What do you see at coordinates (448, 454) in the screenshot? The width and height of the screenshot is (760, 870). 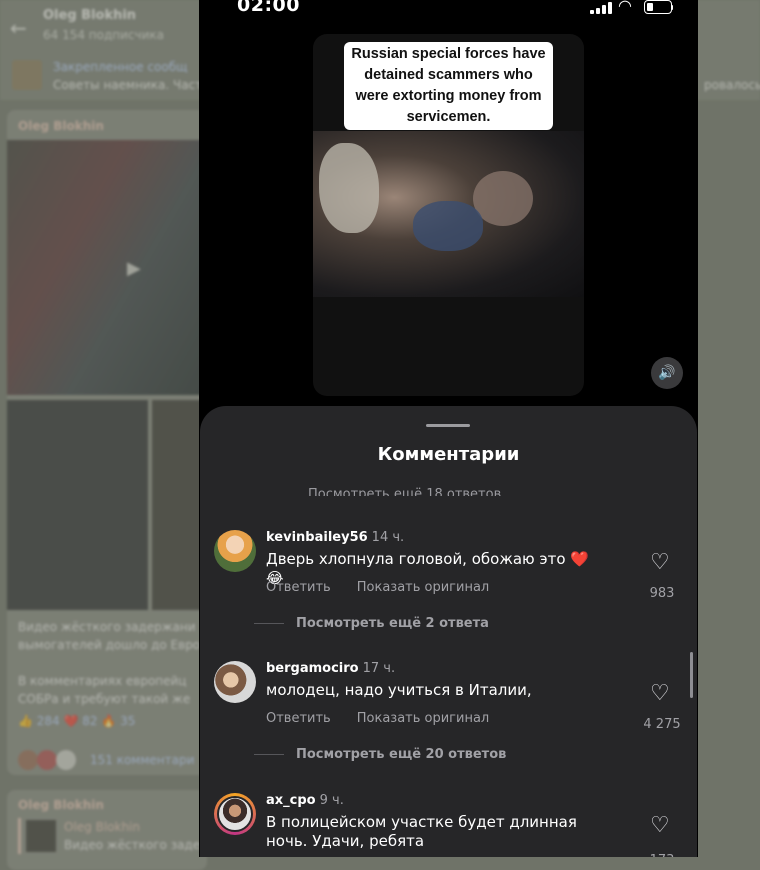 I see `sheet-title: Комментарии` at bounding box center [448, 454].